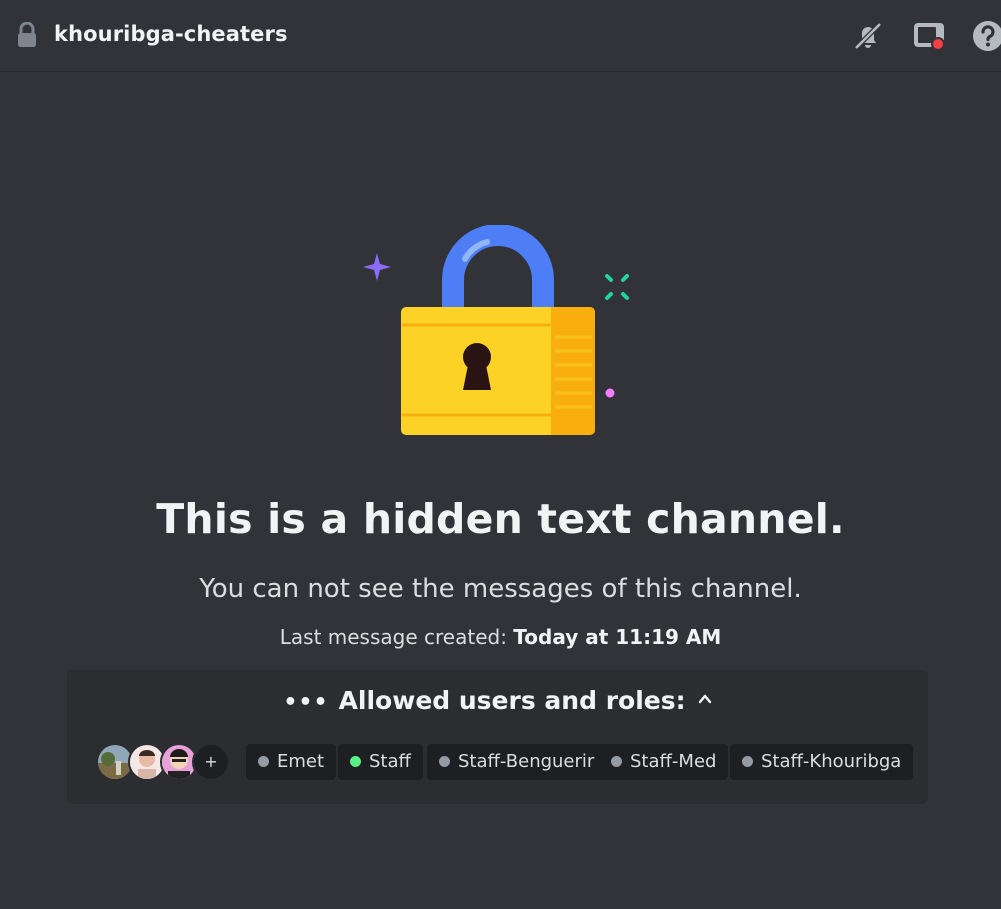  Describe the element at coordinates (985, 36) in the screenshot. I see `help-icon` at that location.